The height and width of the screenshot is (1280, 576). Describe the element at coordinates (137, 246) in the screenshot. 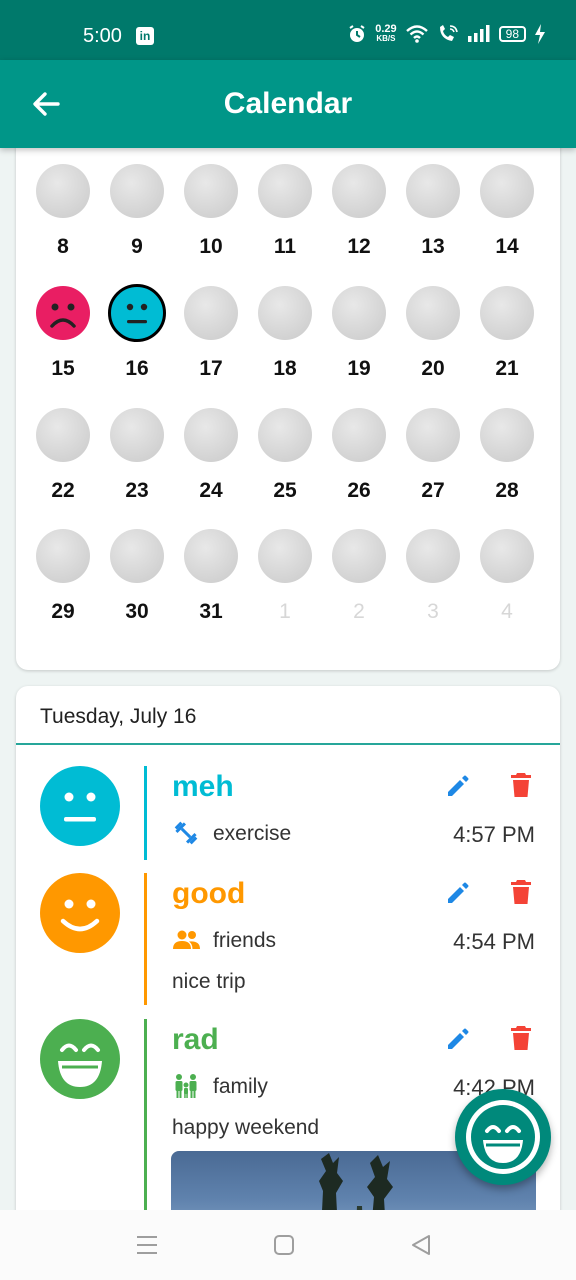

I see `day-number: 9` at that location.